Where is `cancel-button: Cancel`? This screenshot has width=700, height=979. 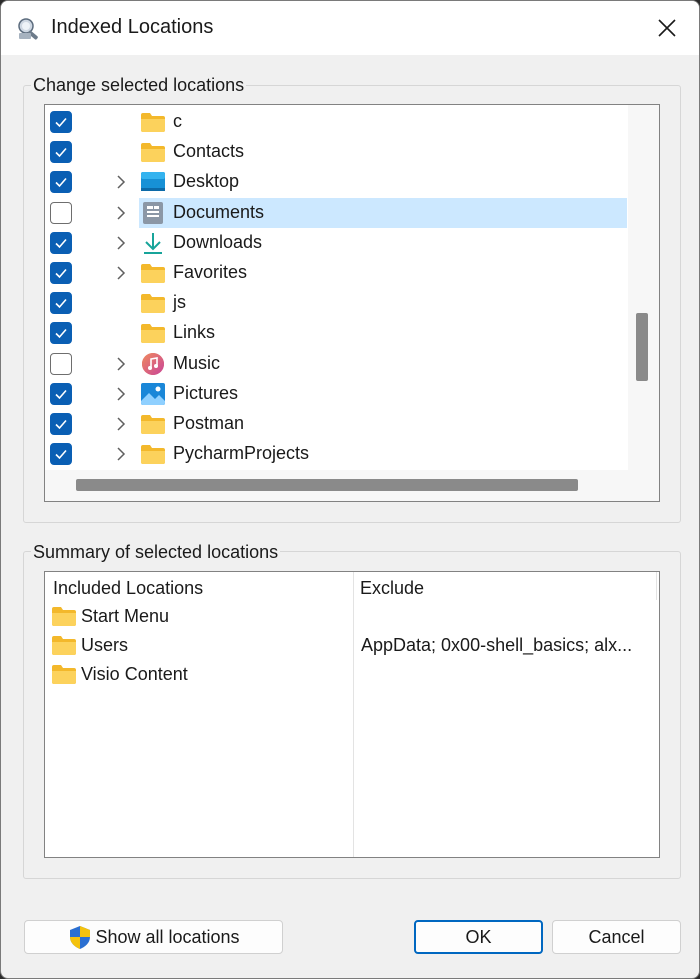
cancel-button: Cancel is located at coordinates (616, 937).